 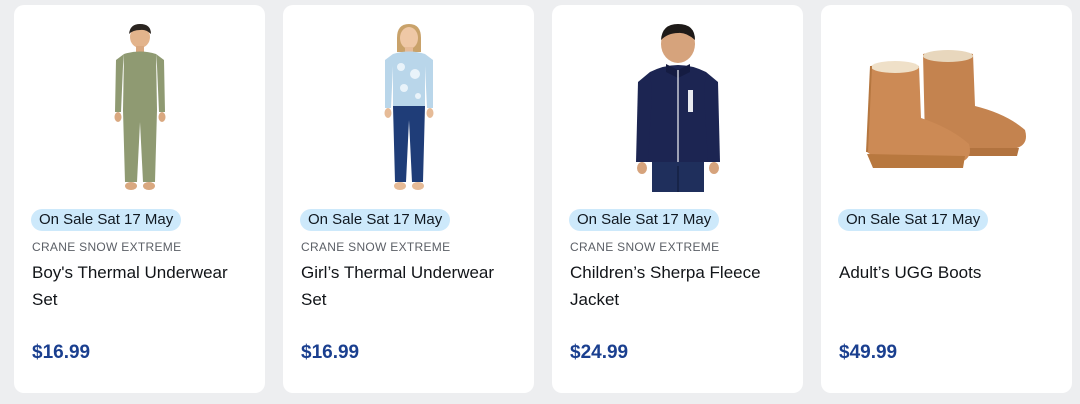 What do you see at coordinates (677, 286) in the screenshot?
I see `product-title: Children’s Sherpa Fleece Jacket` at bounding box center [677, 286].